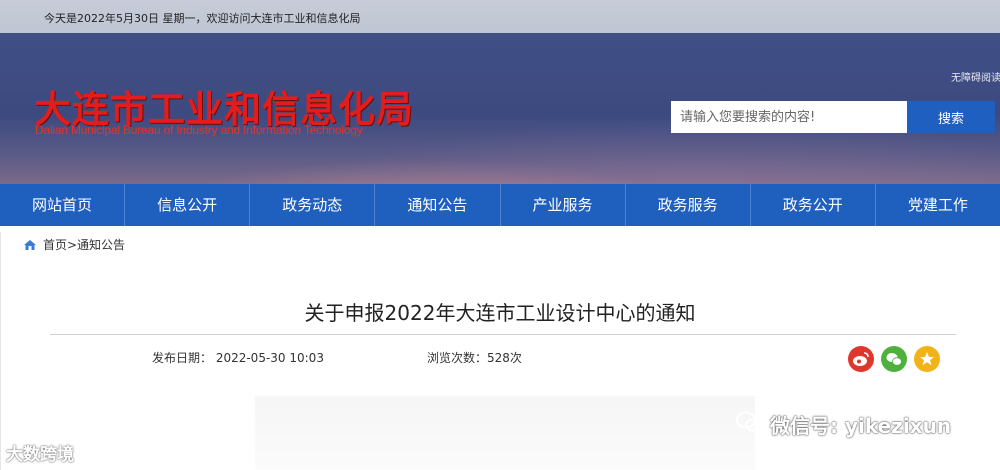  I want to click on article-divider, so click(503, 334).